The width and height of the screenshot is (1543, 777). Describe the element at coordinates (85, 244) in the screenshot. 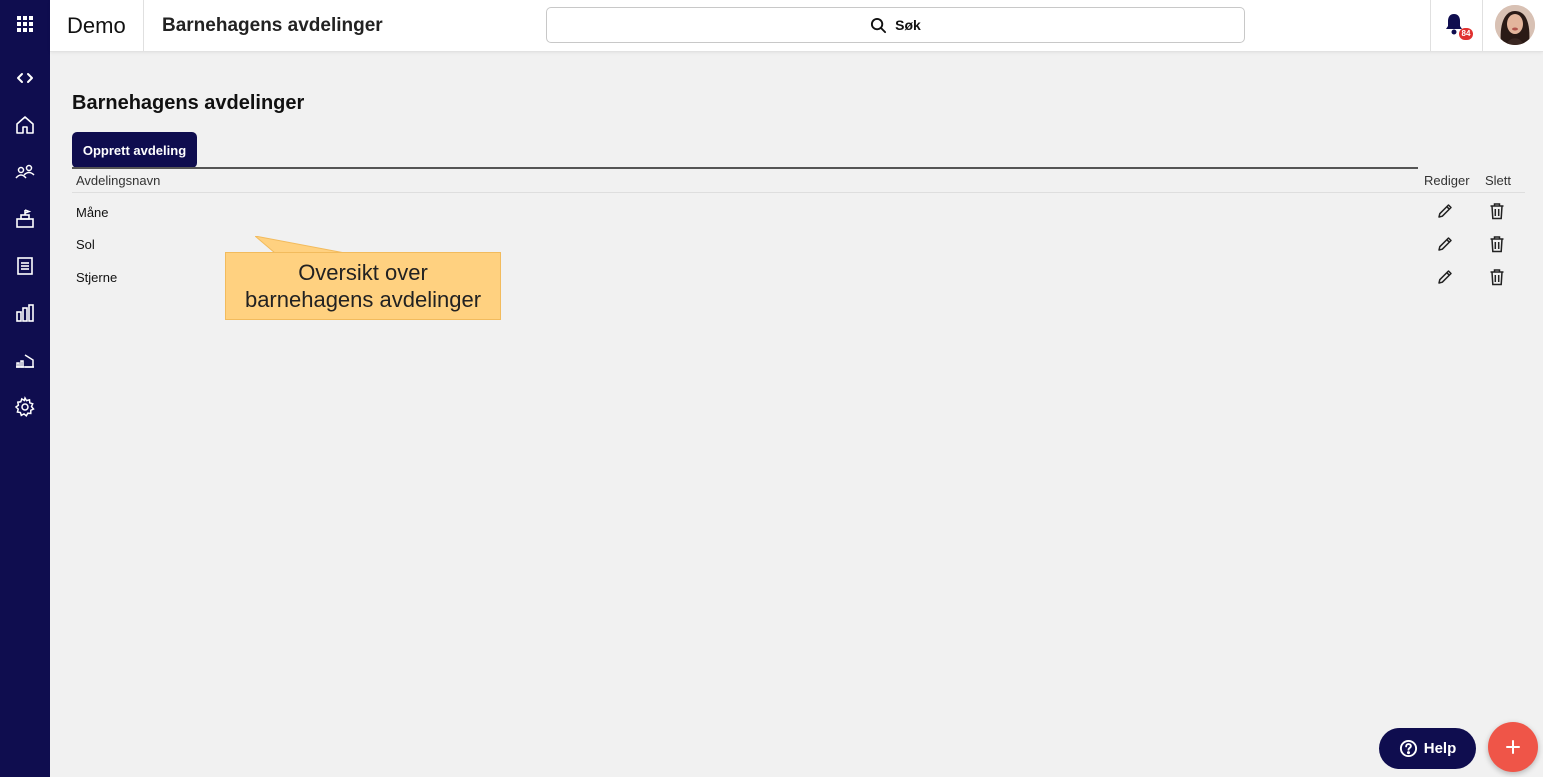

I see `table-row-name: Sol` at that location.